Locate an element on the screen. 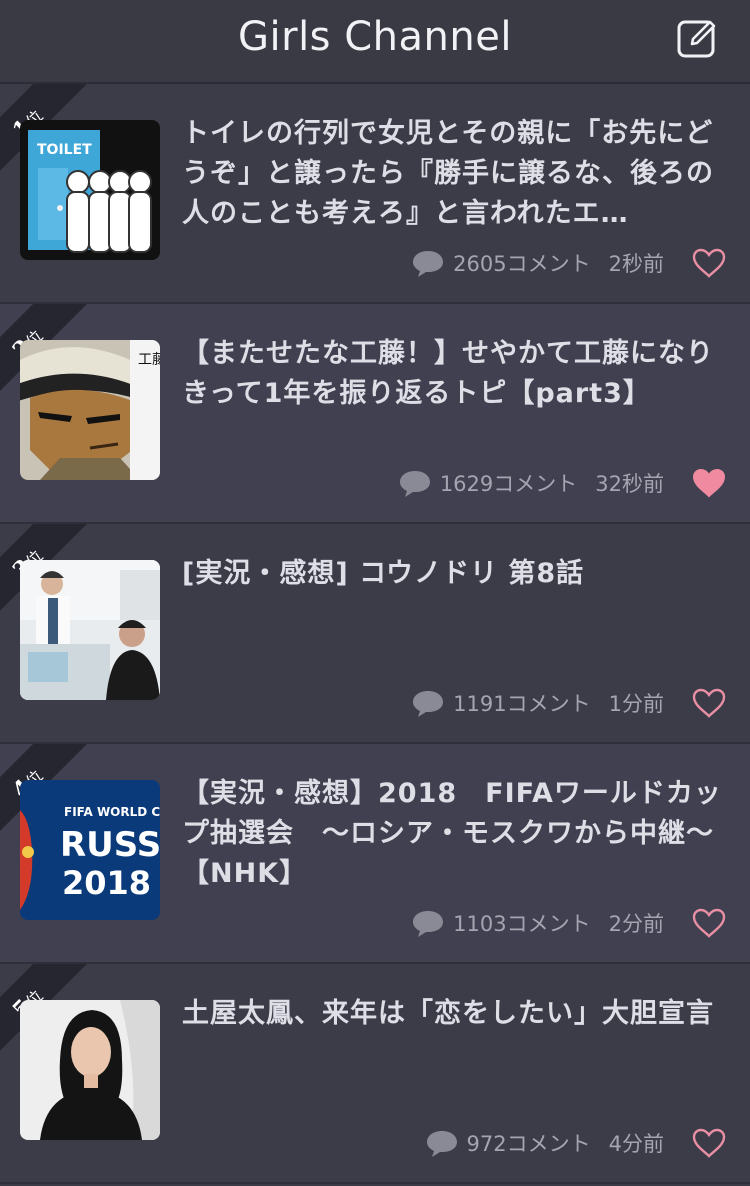 This screenshot has width=750, height=1186. time-ago: 2分前 is located at coordinates (636, 924).